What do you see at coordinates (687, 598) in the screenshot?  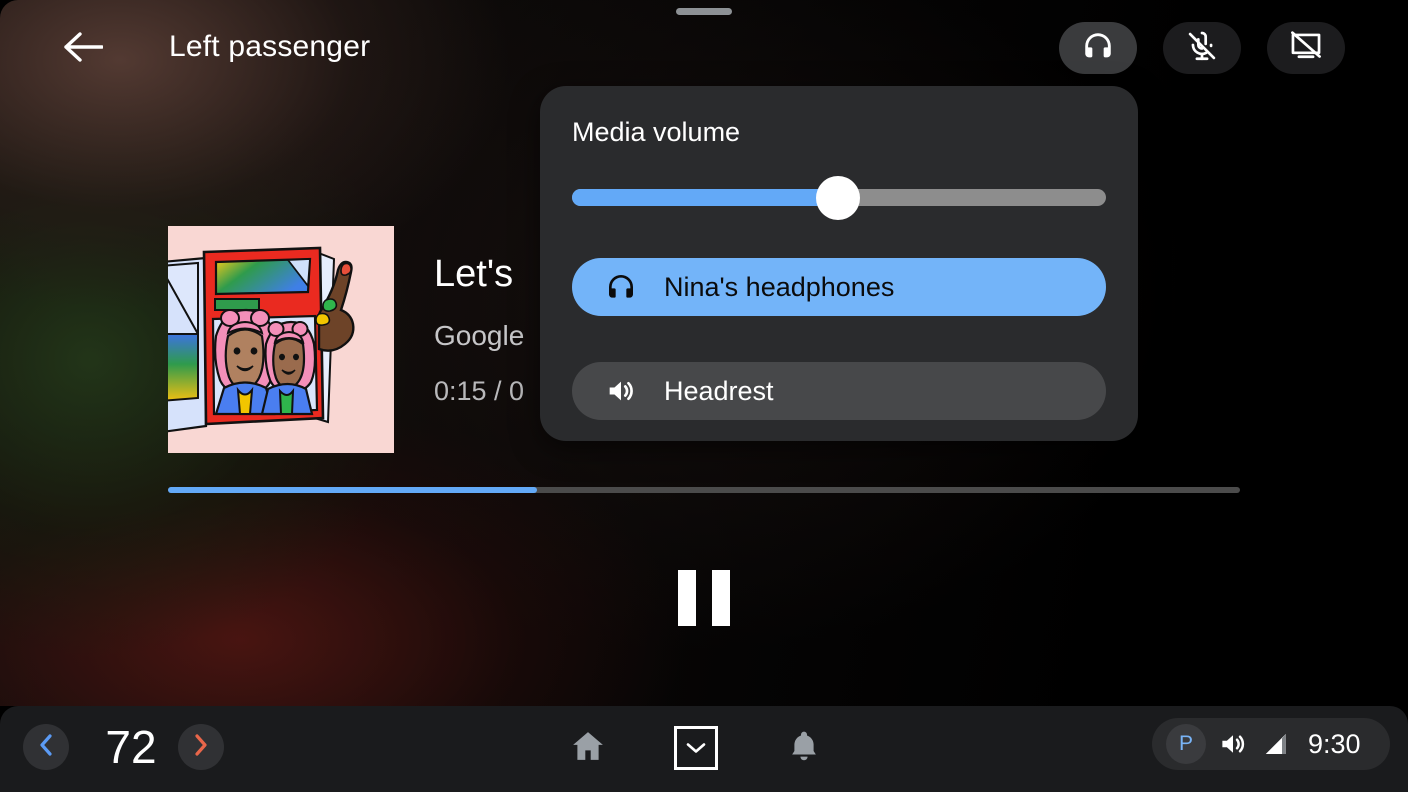 I see `pause-icon` at bounding box center [687, 598].